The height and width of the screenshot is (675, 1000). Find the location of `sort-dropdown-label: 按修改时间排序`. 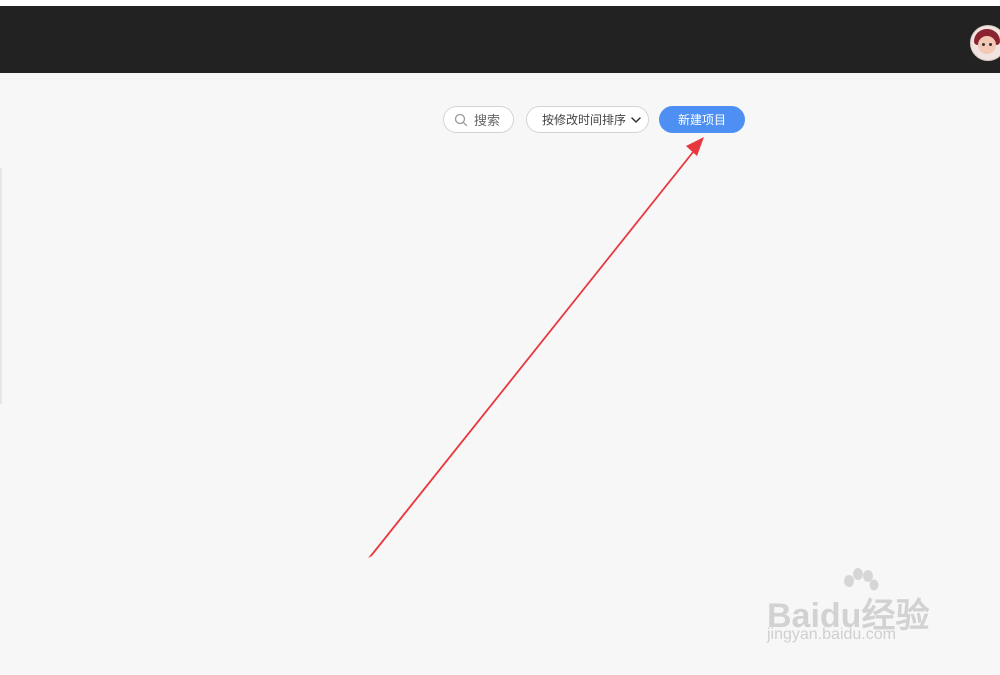

sort-dropdown-label: 按修改时间排序 is located at coordinates (584, 120).